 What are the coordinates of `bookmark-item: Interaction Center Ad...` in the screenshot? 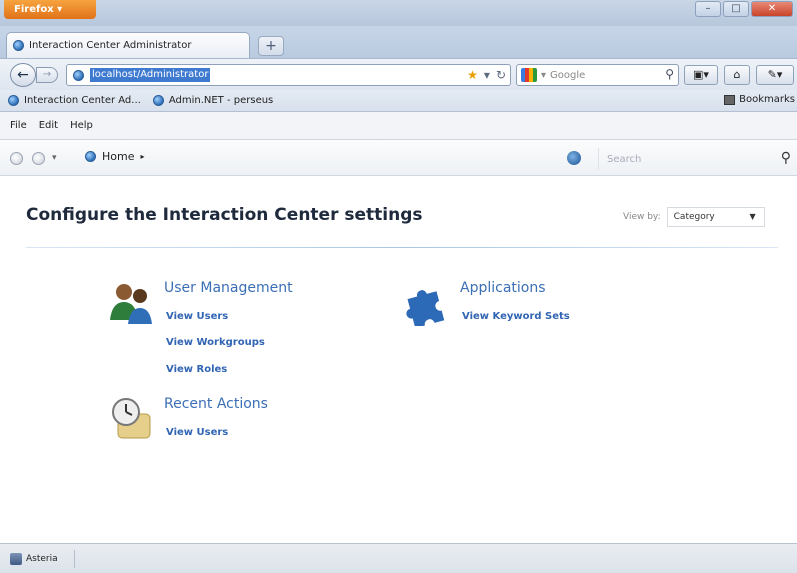 It's located at (74, 100).